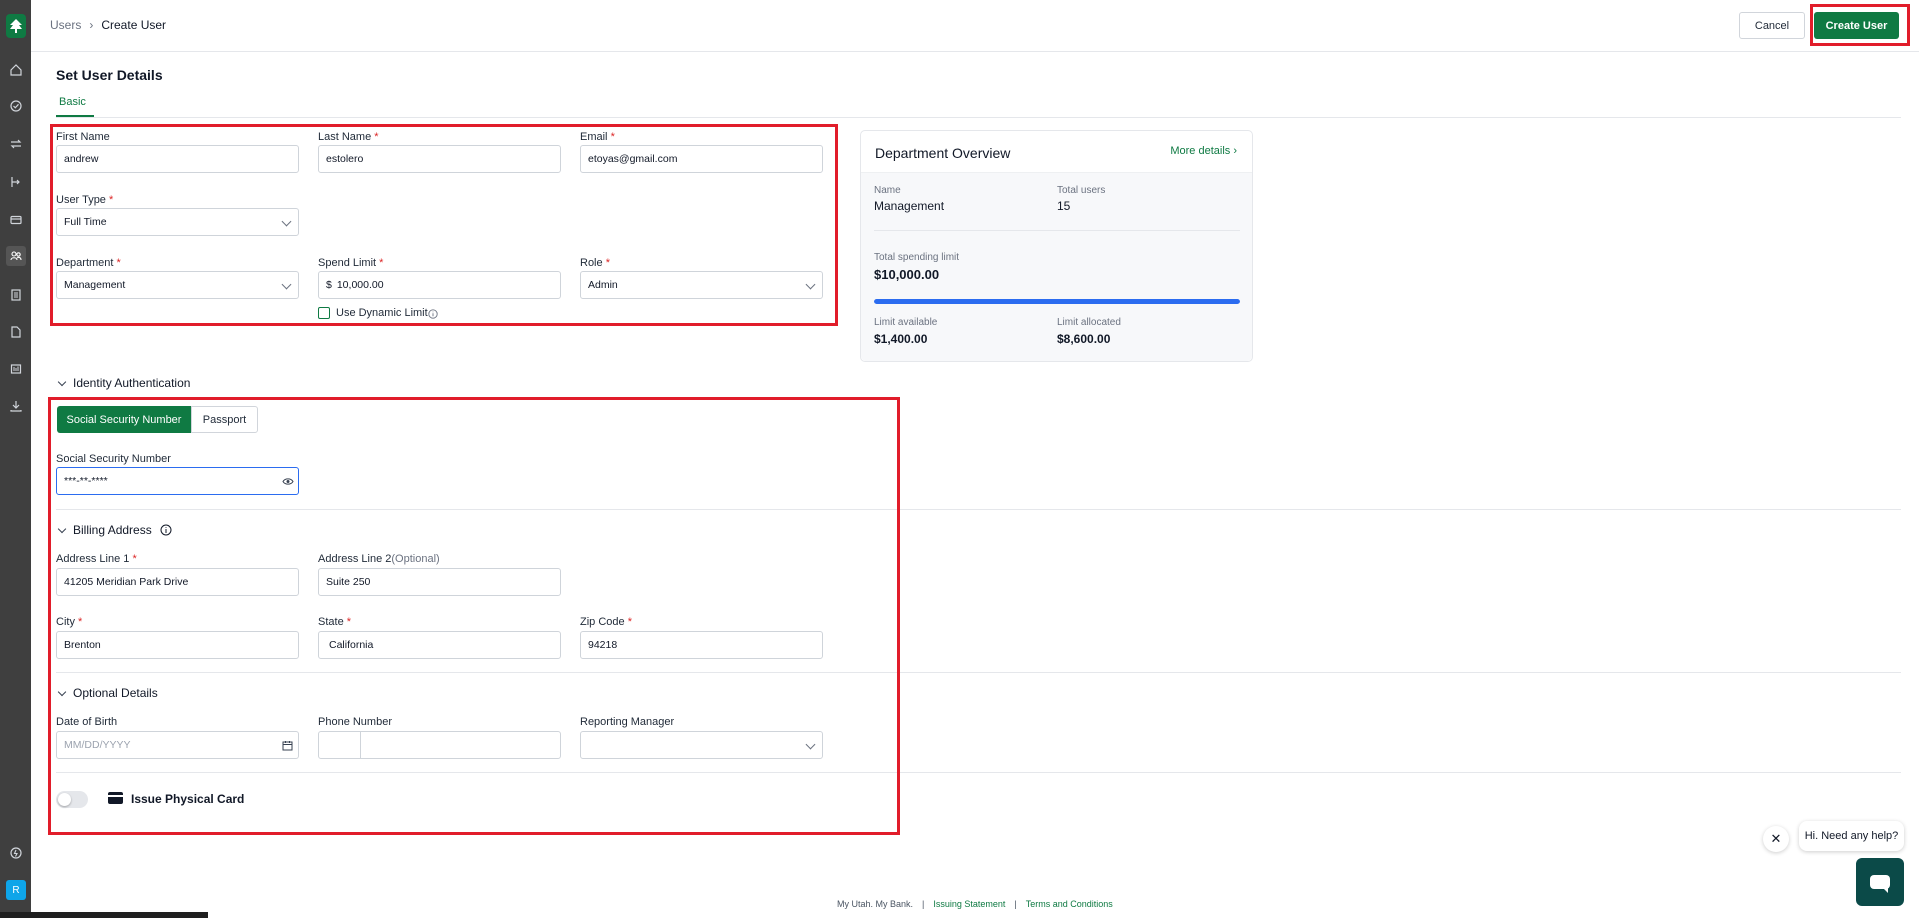 The width and height of the screenshot is (1919, 918). What do you see at coordinates (16, 332) in the screenshot?
I see `document-icon` at bounding box center [16, 332].